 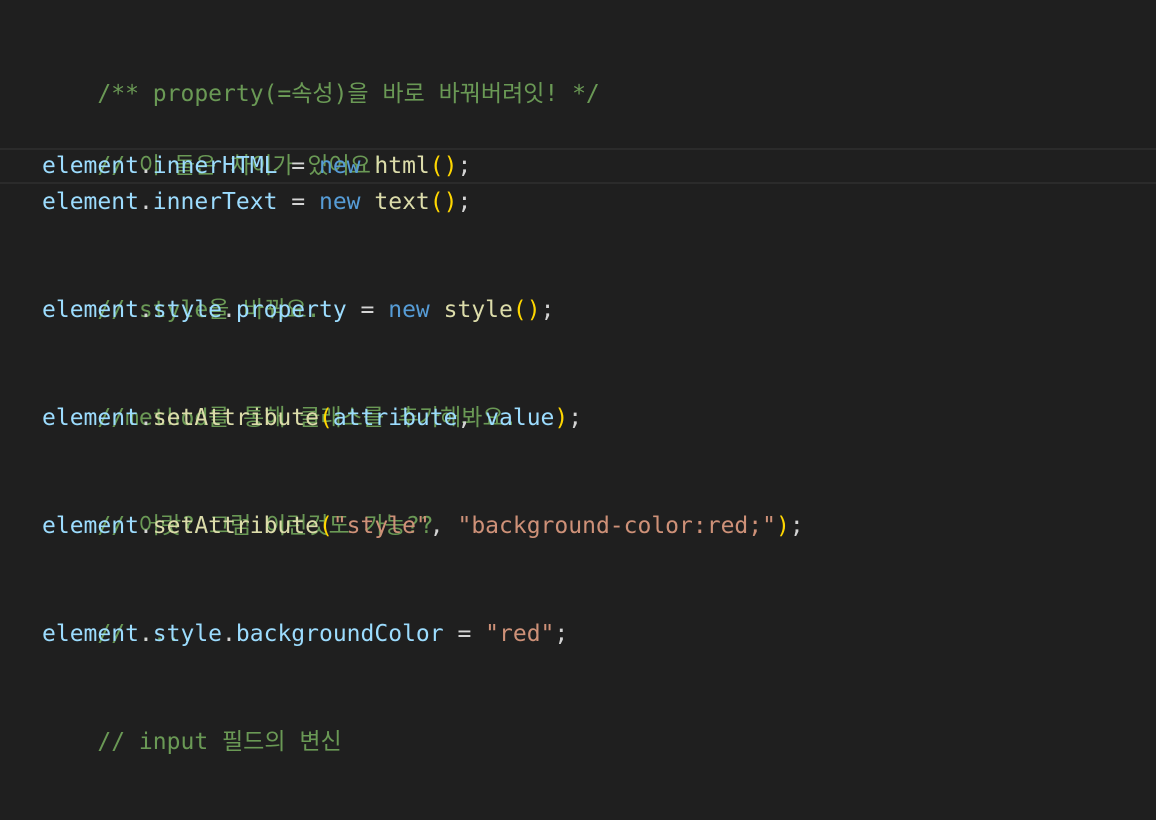 I want to click on property-token: backgroundColor, so click(x=339, y=634).